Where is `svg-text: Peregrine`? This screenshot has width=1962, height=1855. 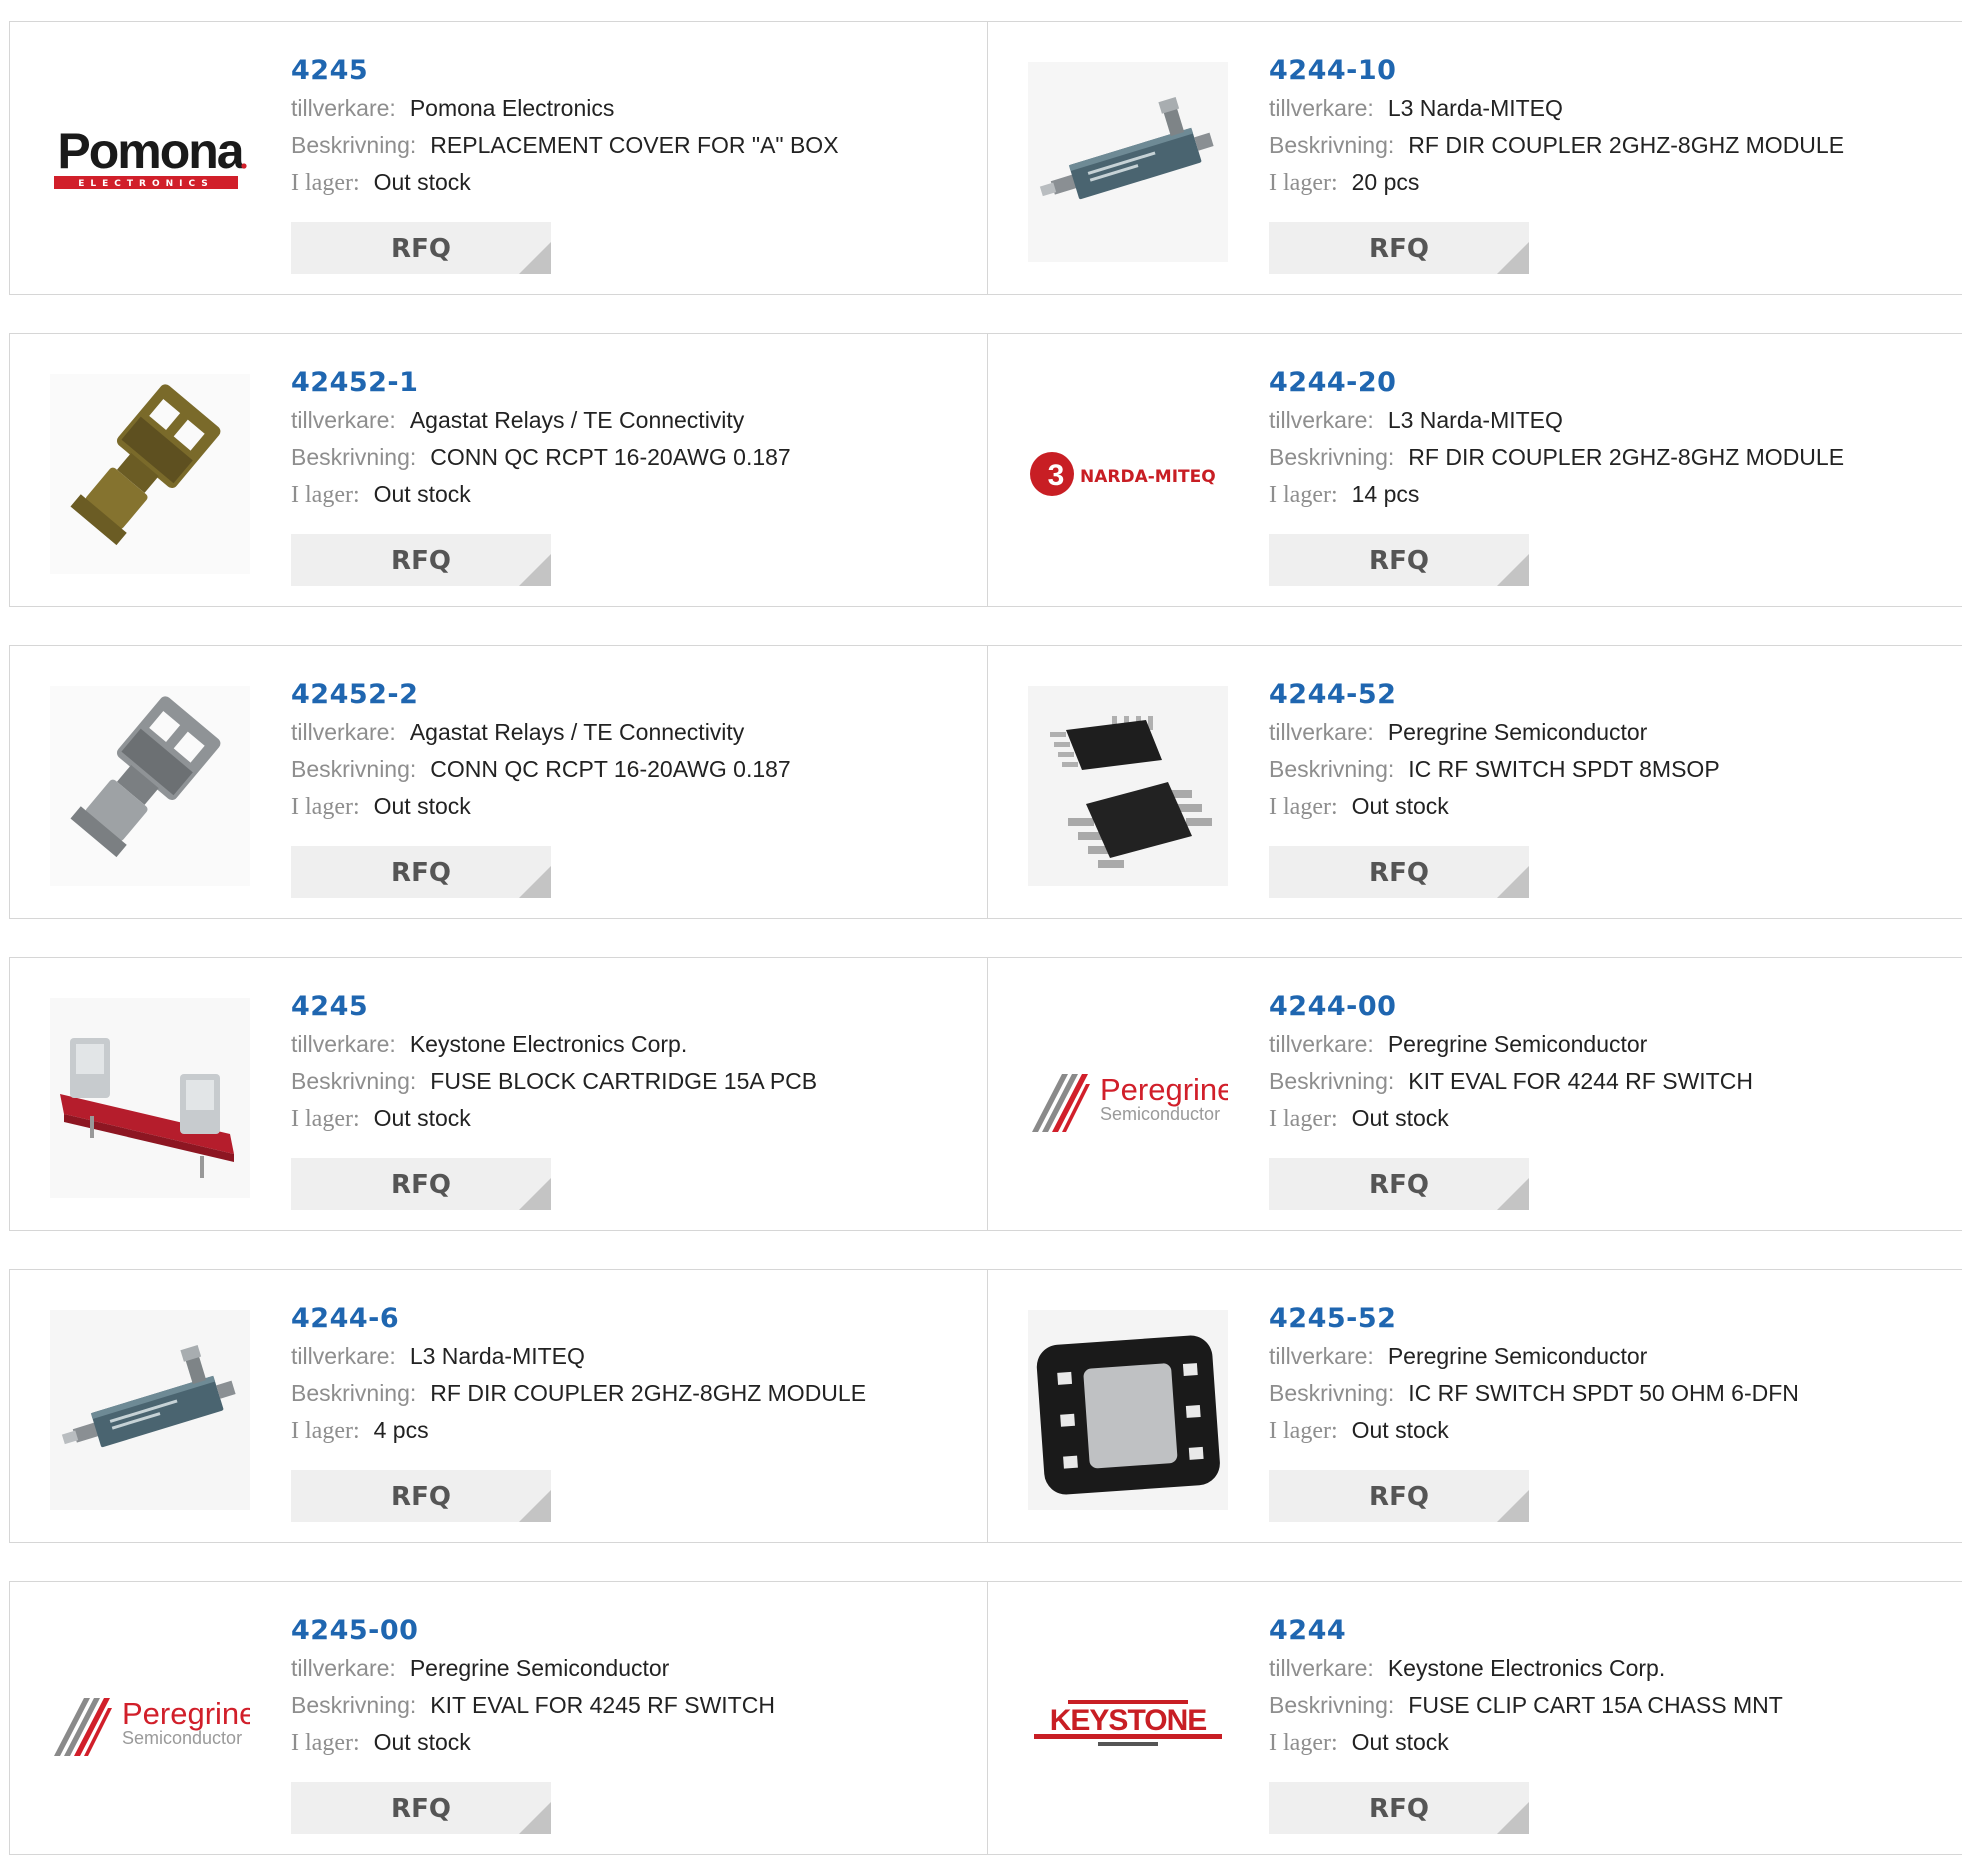
svg-text: Peregrine is located at coordinates (1164, 1089).